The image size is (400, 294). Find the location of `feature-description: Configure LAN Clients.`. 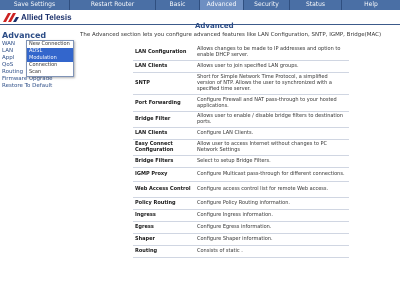

feature-description: Configure LAN Clients. is located at coordinates (272, 133).